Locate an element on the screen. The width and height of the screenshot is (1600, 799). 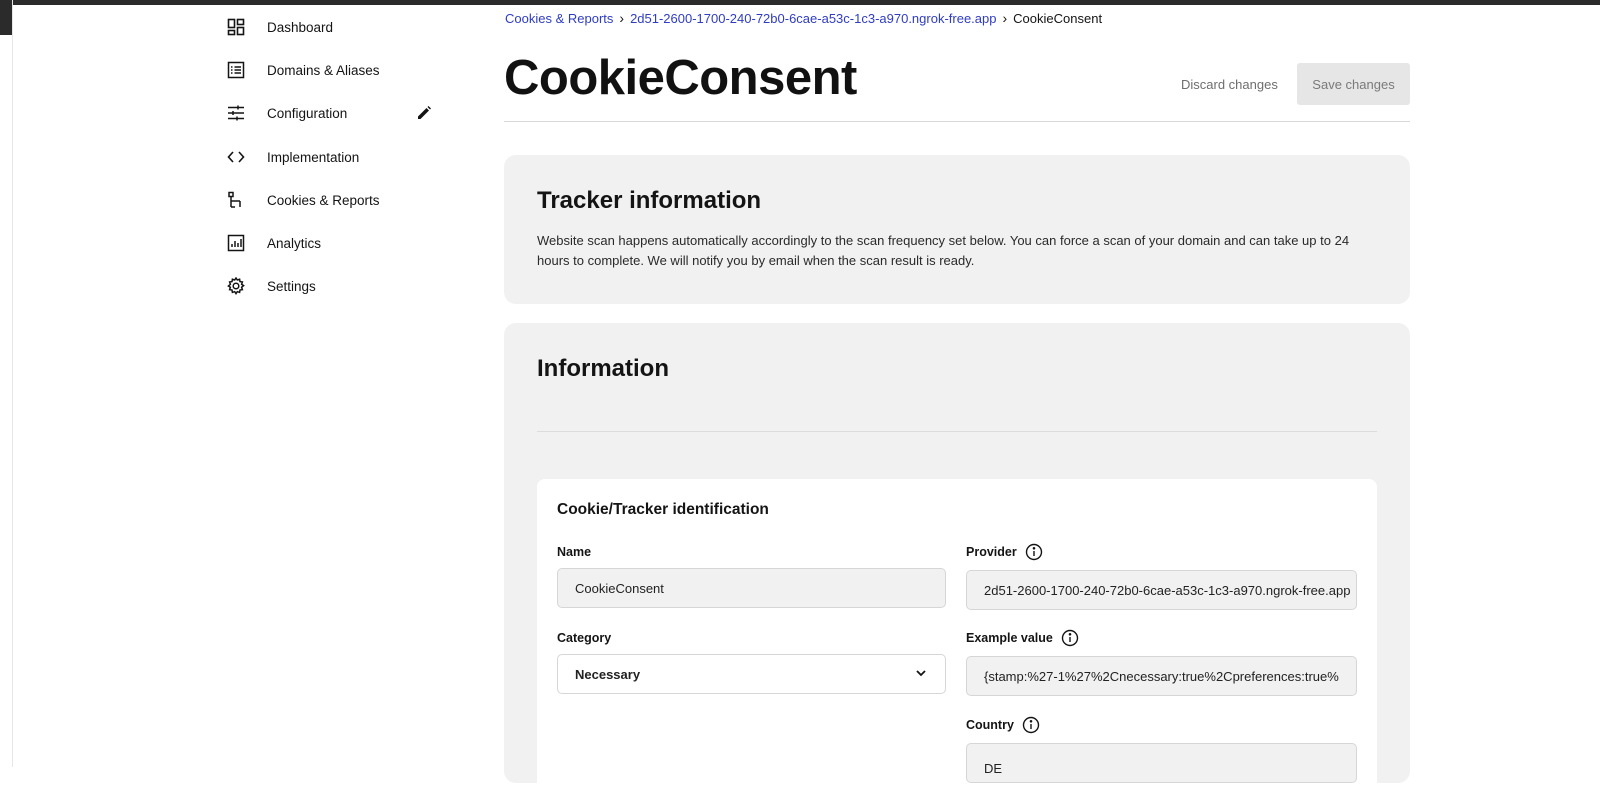
country-label: Country is located at coordinates (1003, 725).